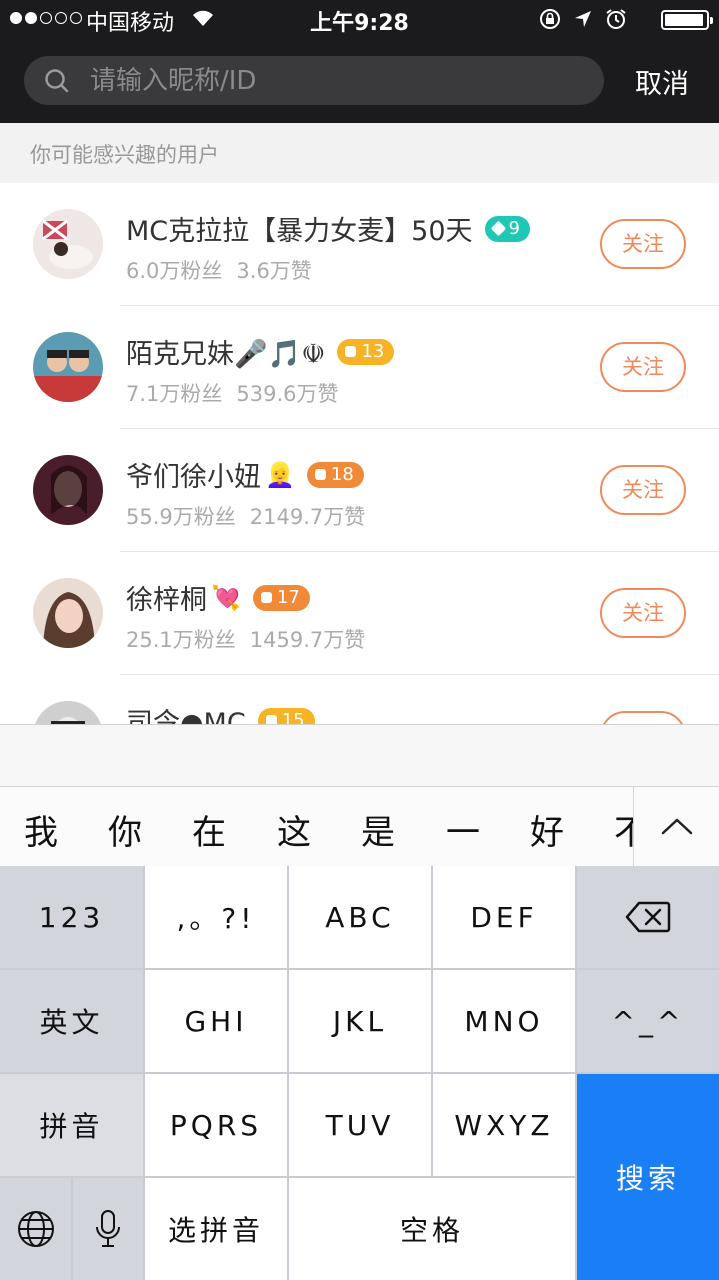 The width and height of the screenshot is (719, 1280). I want to click on candidate-word: 好, so click(547, 829).